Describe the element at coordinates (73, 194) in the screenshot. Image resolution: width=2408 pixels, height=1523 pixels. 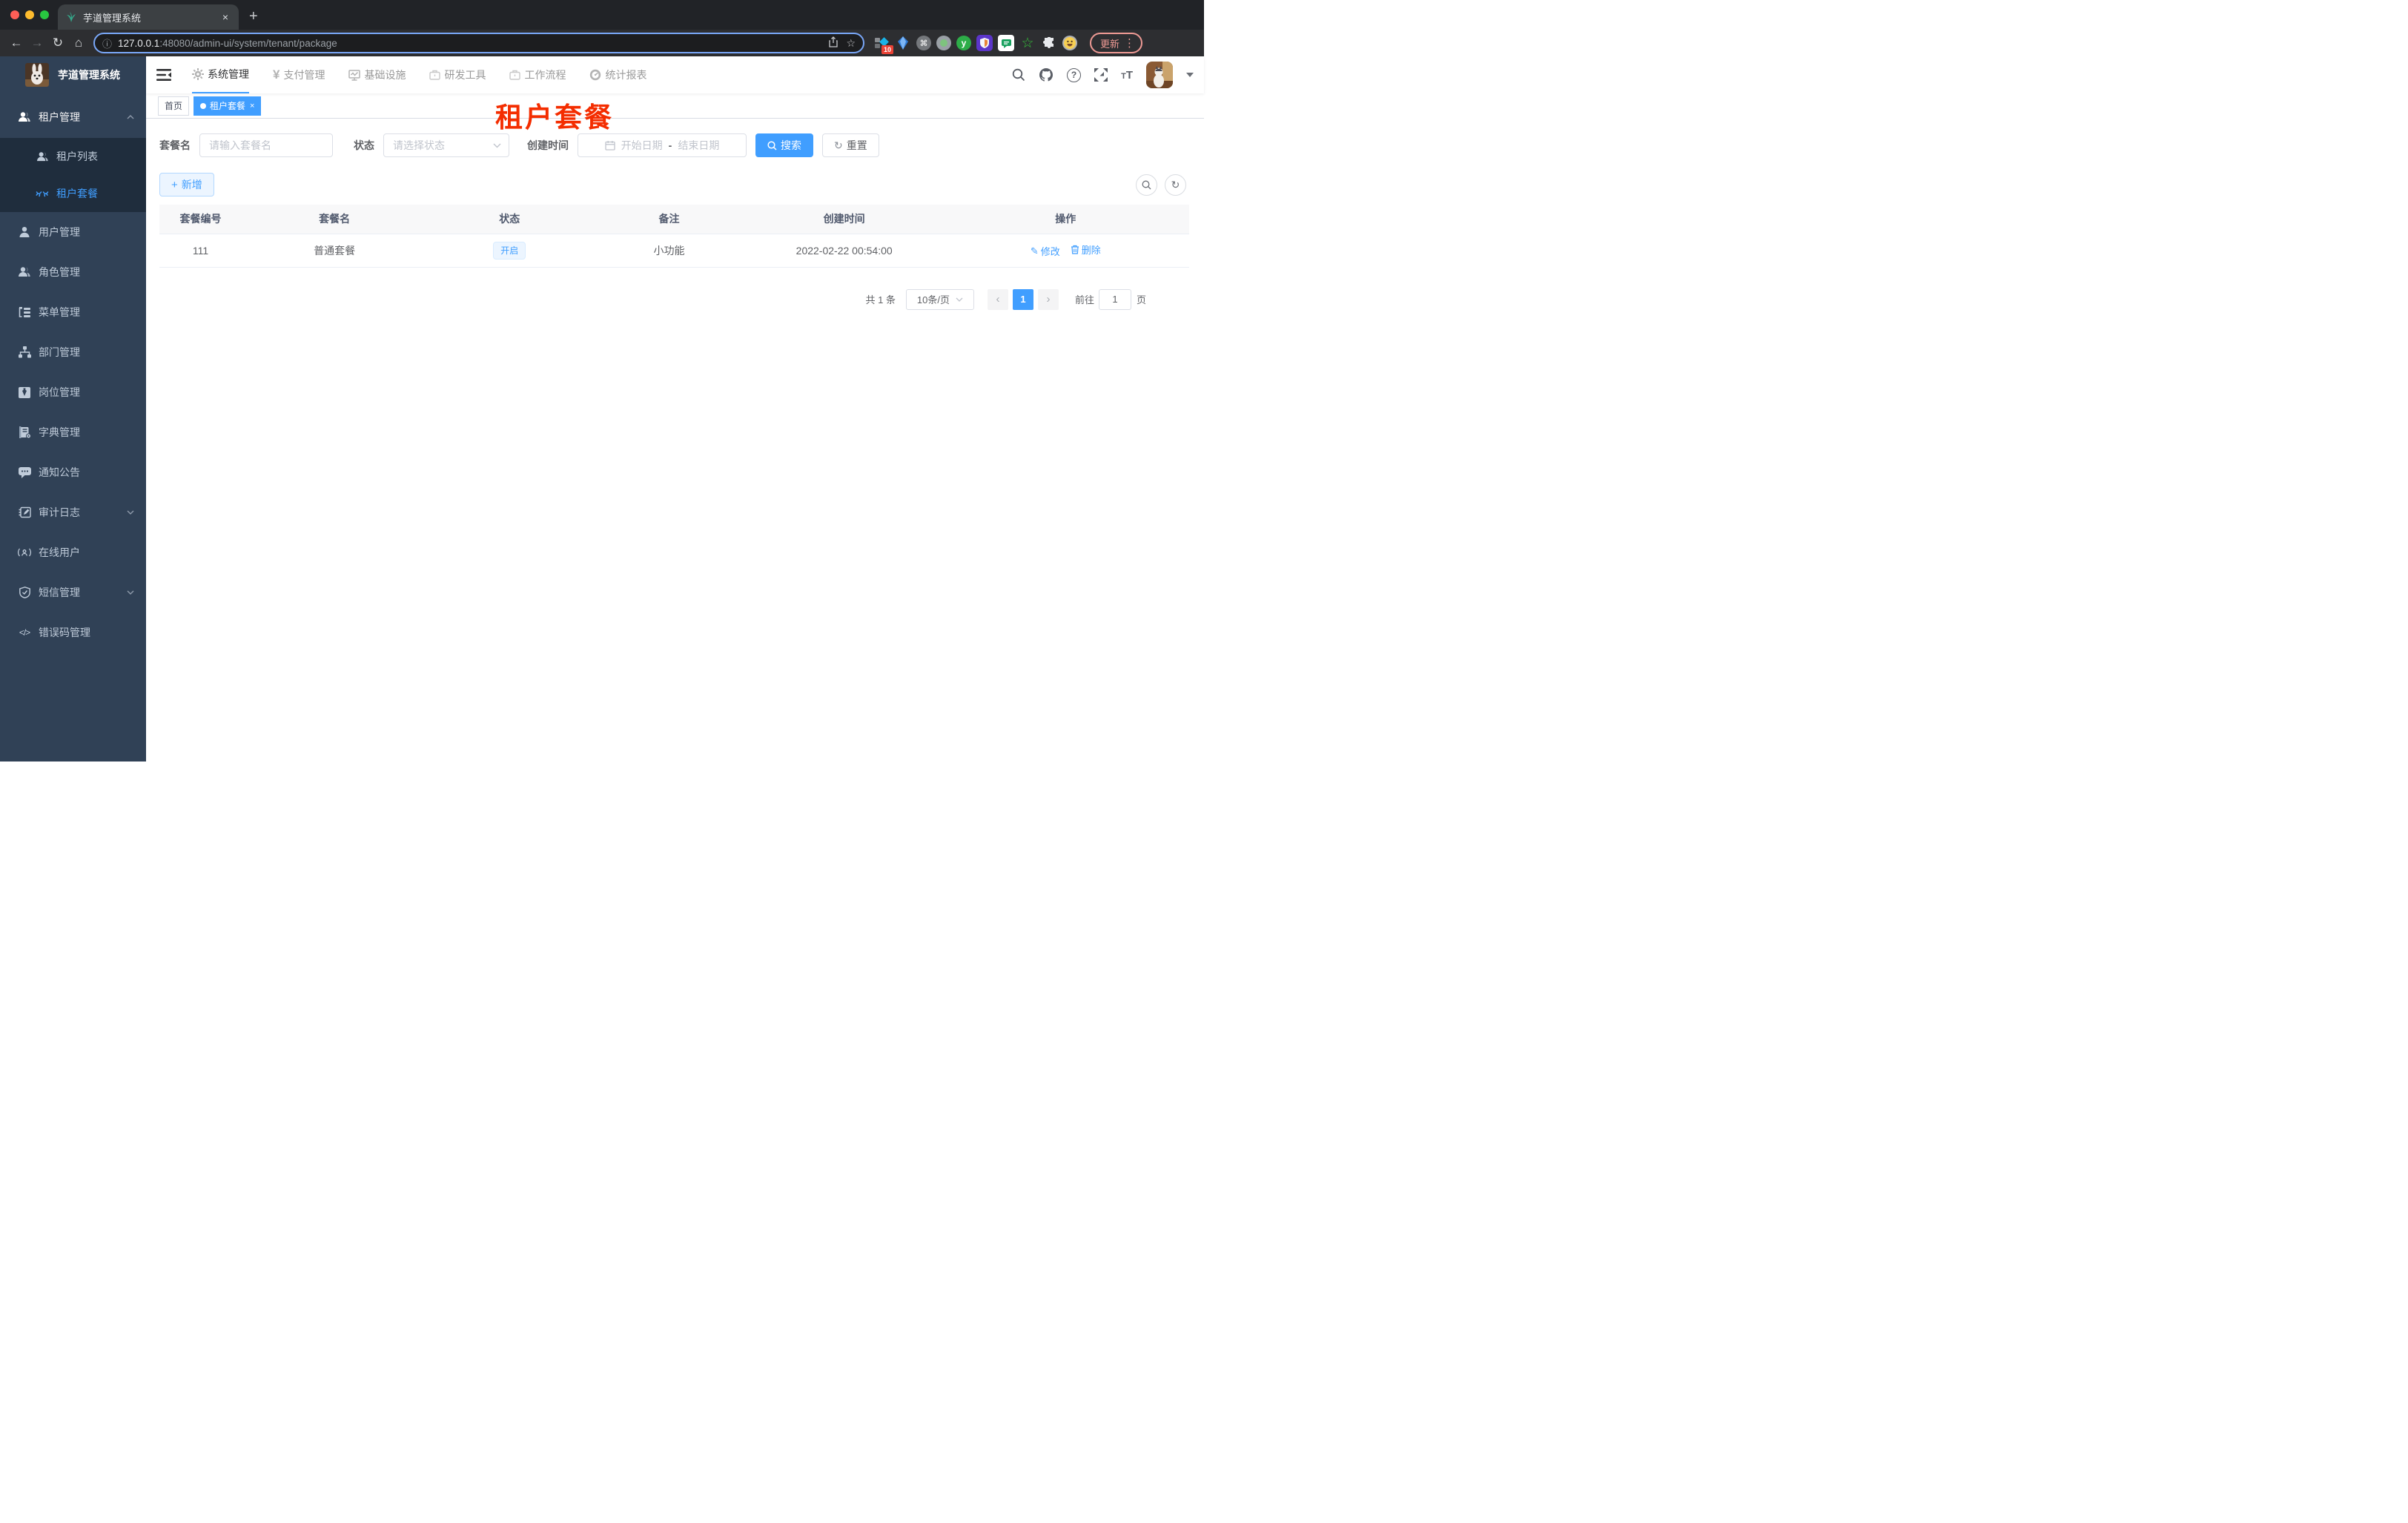
I see `sidebar-item-tenant-package: 租户套餐` at that location.